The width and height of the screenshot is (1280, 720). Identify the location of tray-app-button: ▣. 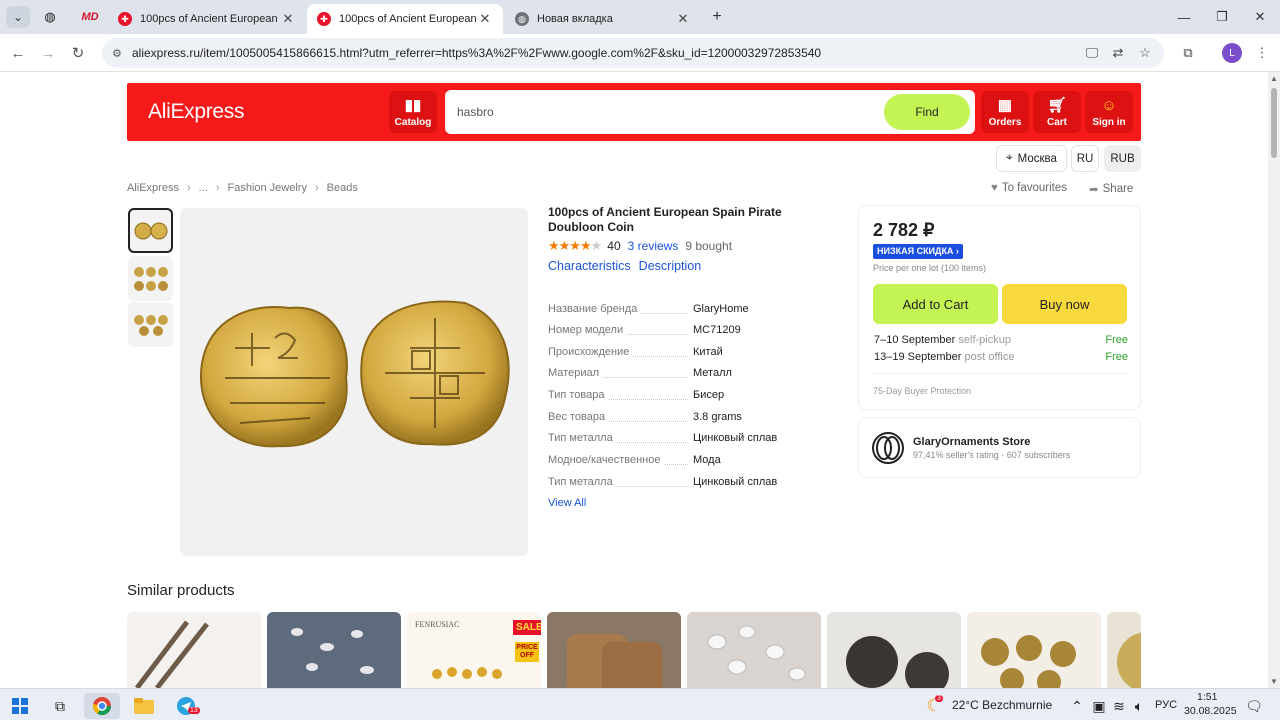
(1099, 706).